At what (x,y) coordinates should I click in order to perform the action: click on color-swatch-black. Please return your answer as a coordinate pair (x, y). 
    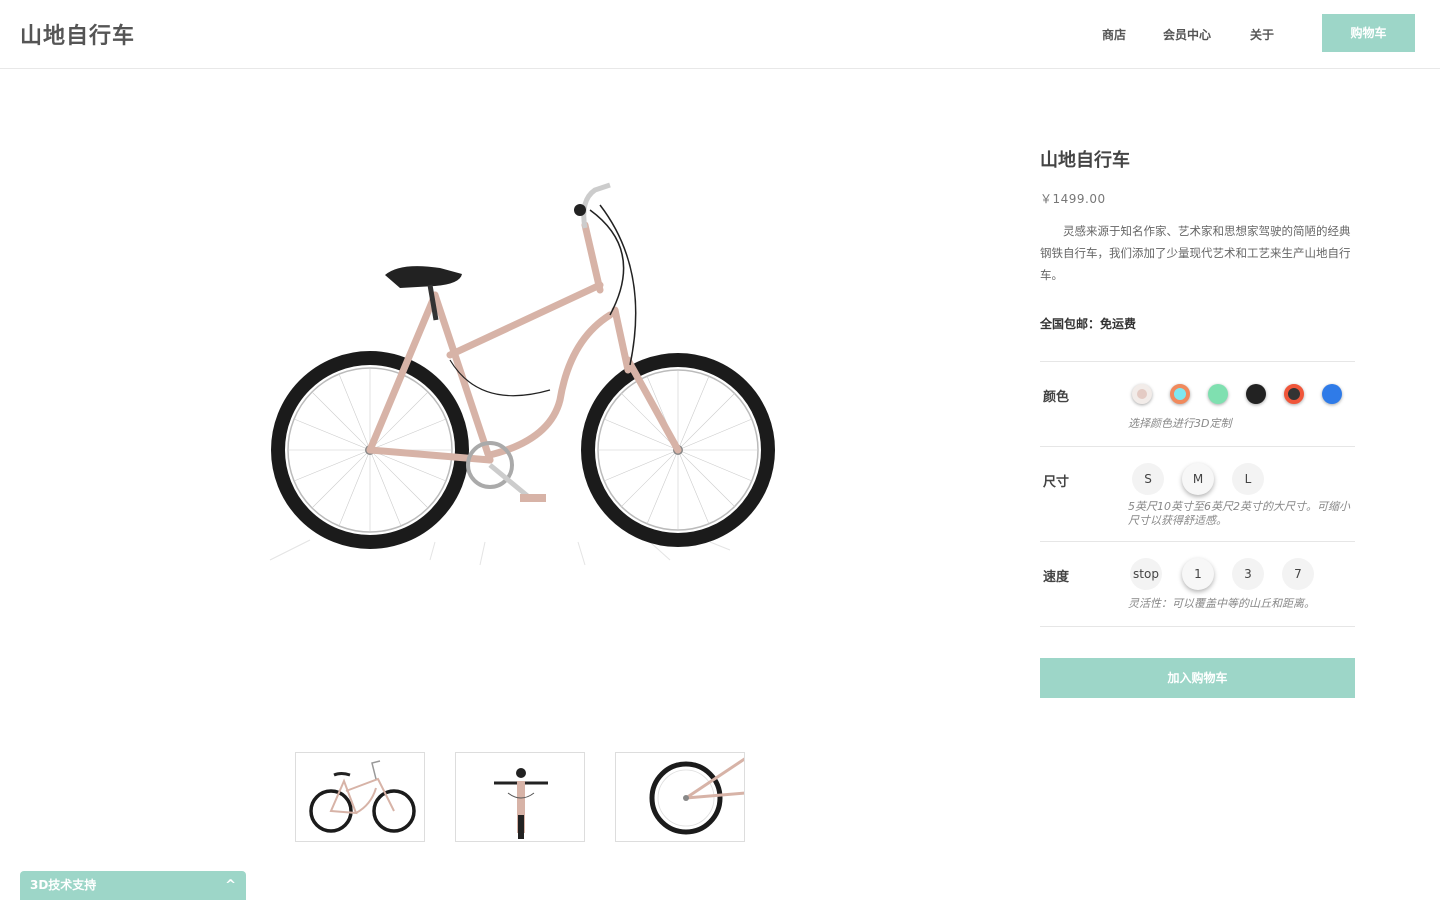
    Looking at the image, I should click on (1256, 394).